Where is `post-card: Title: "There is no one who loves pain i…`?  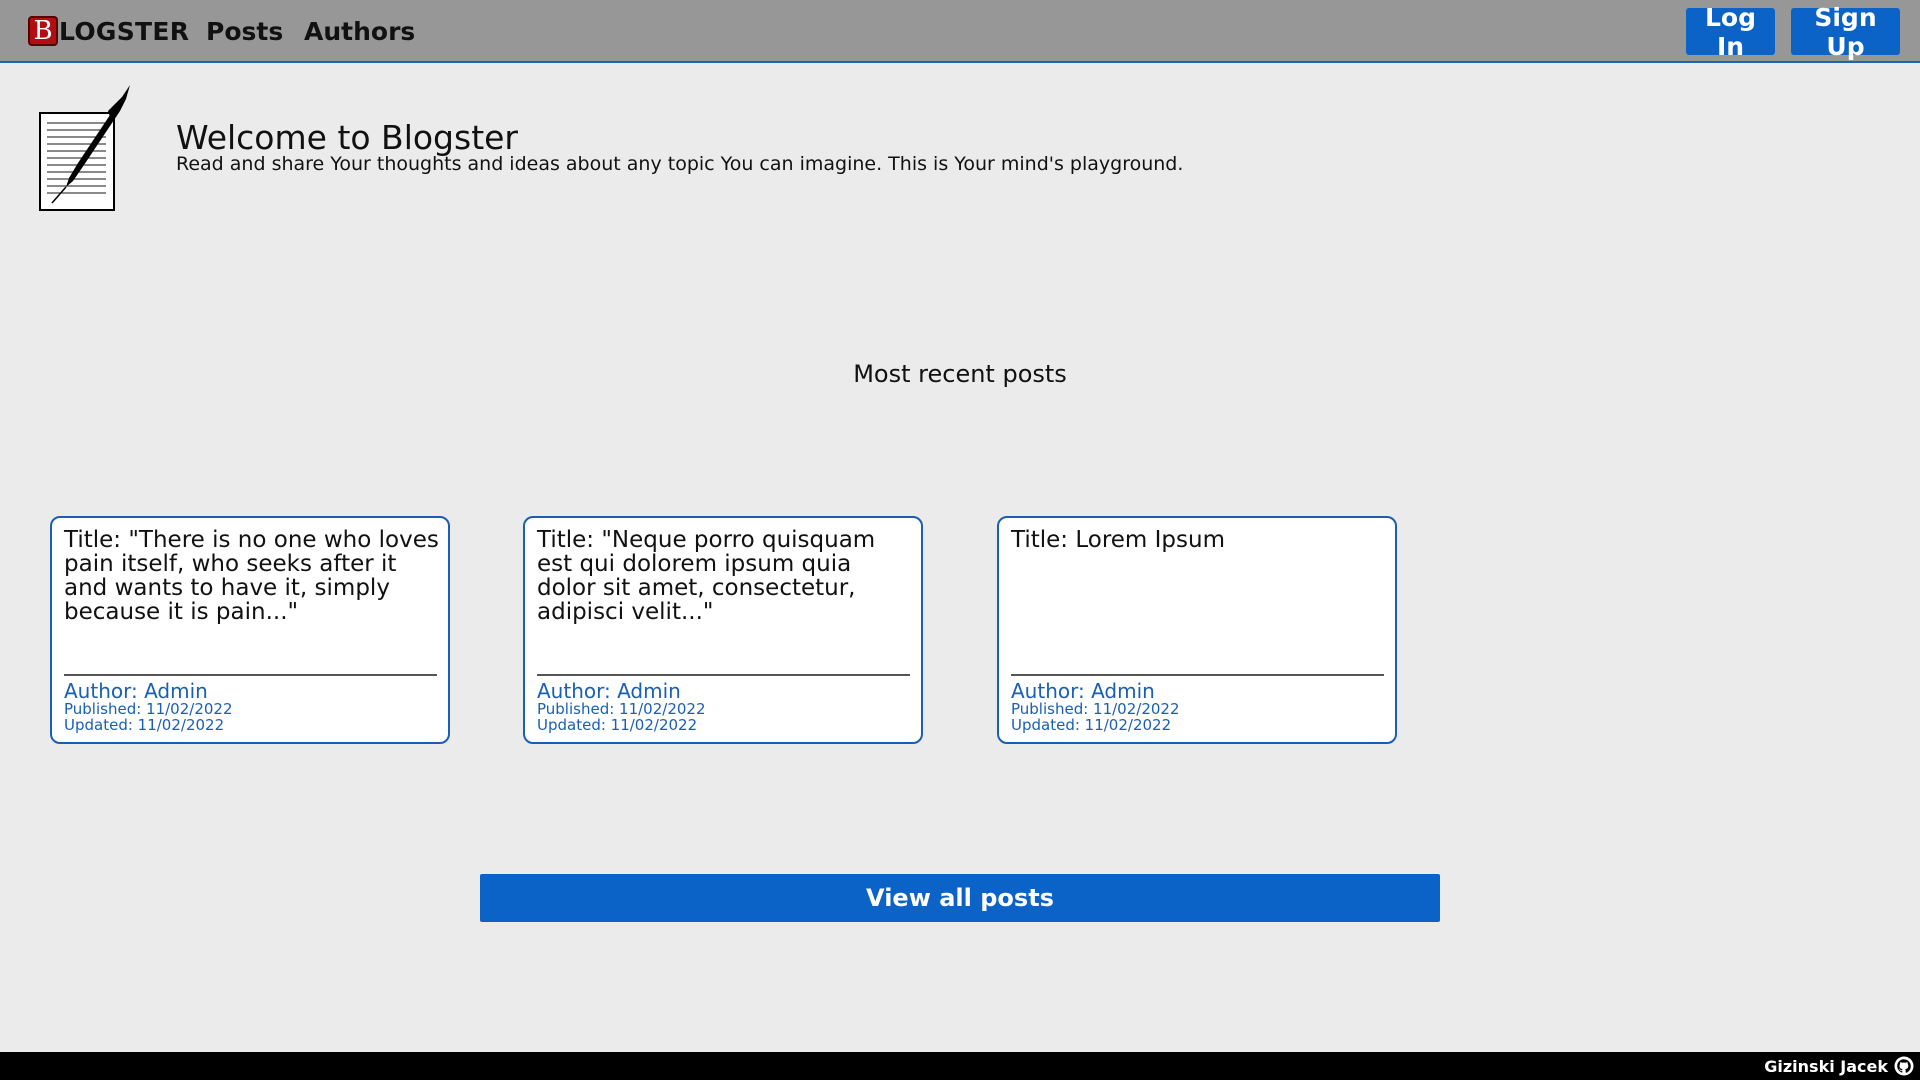 post-card: Title: "There is no one who loves pain i… is located at coordinates (250, 630).